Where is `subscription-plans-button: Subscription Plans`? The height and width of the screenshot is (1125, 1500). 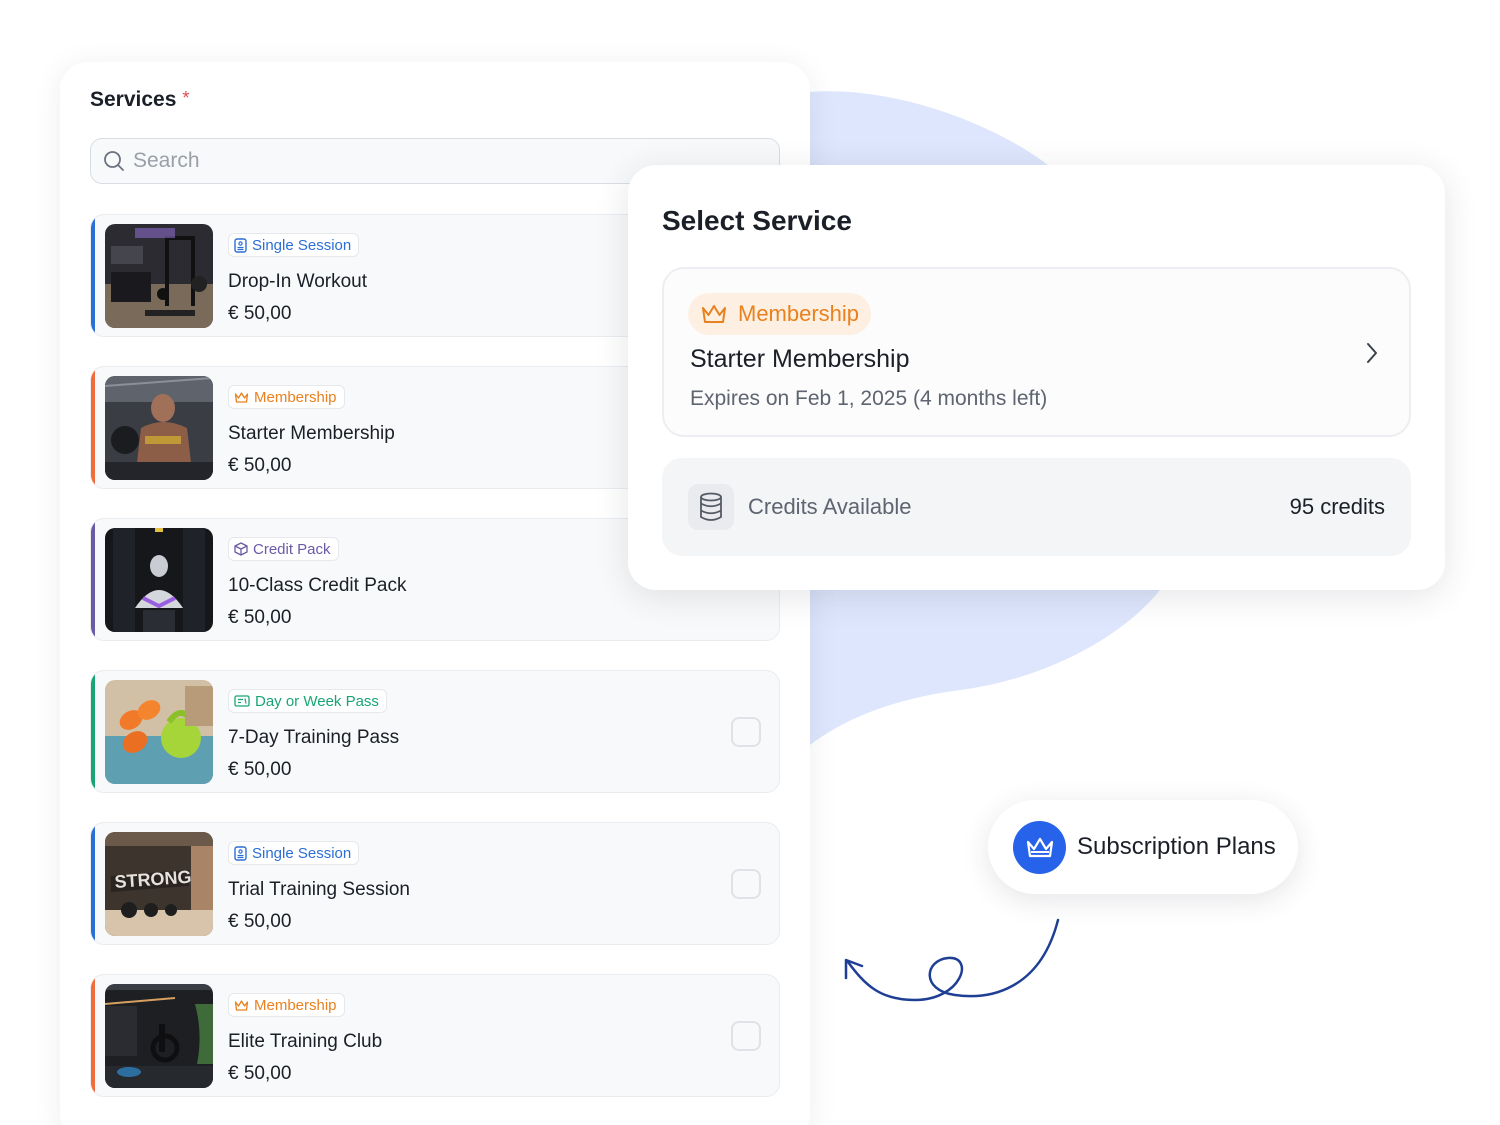 subscription-plans-button: Subscription Plans is located at coordinates (1143, 847).